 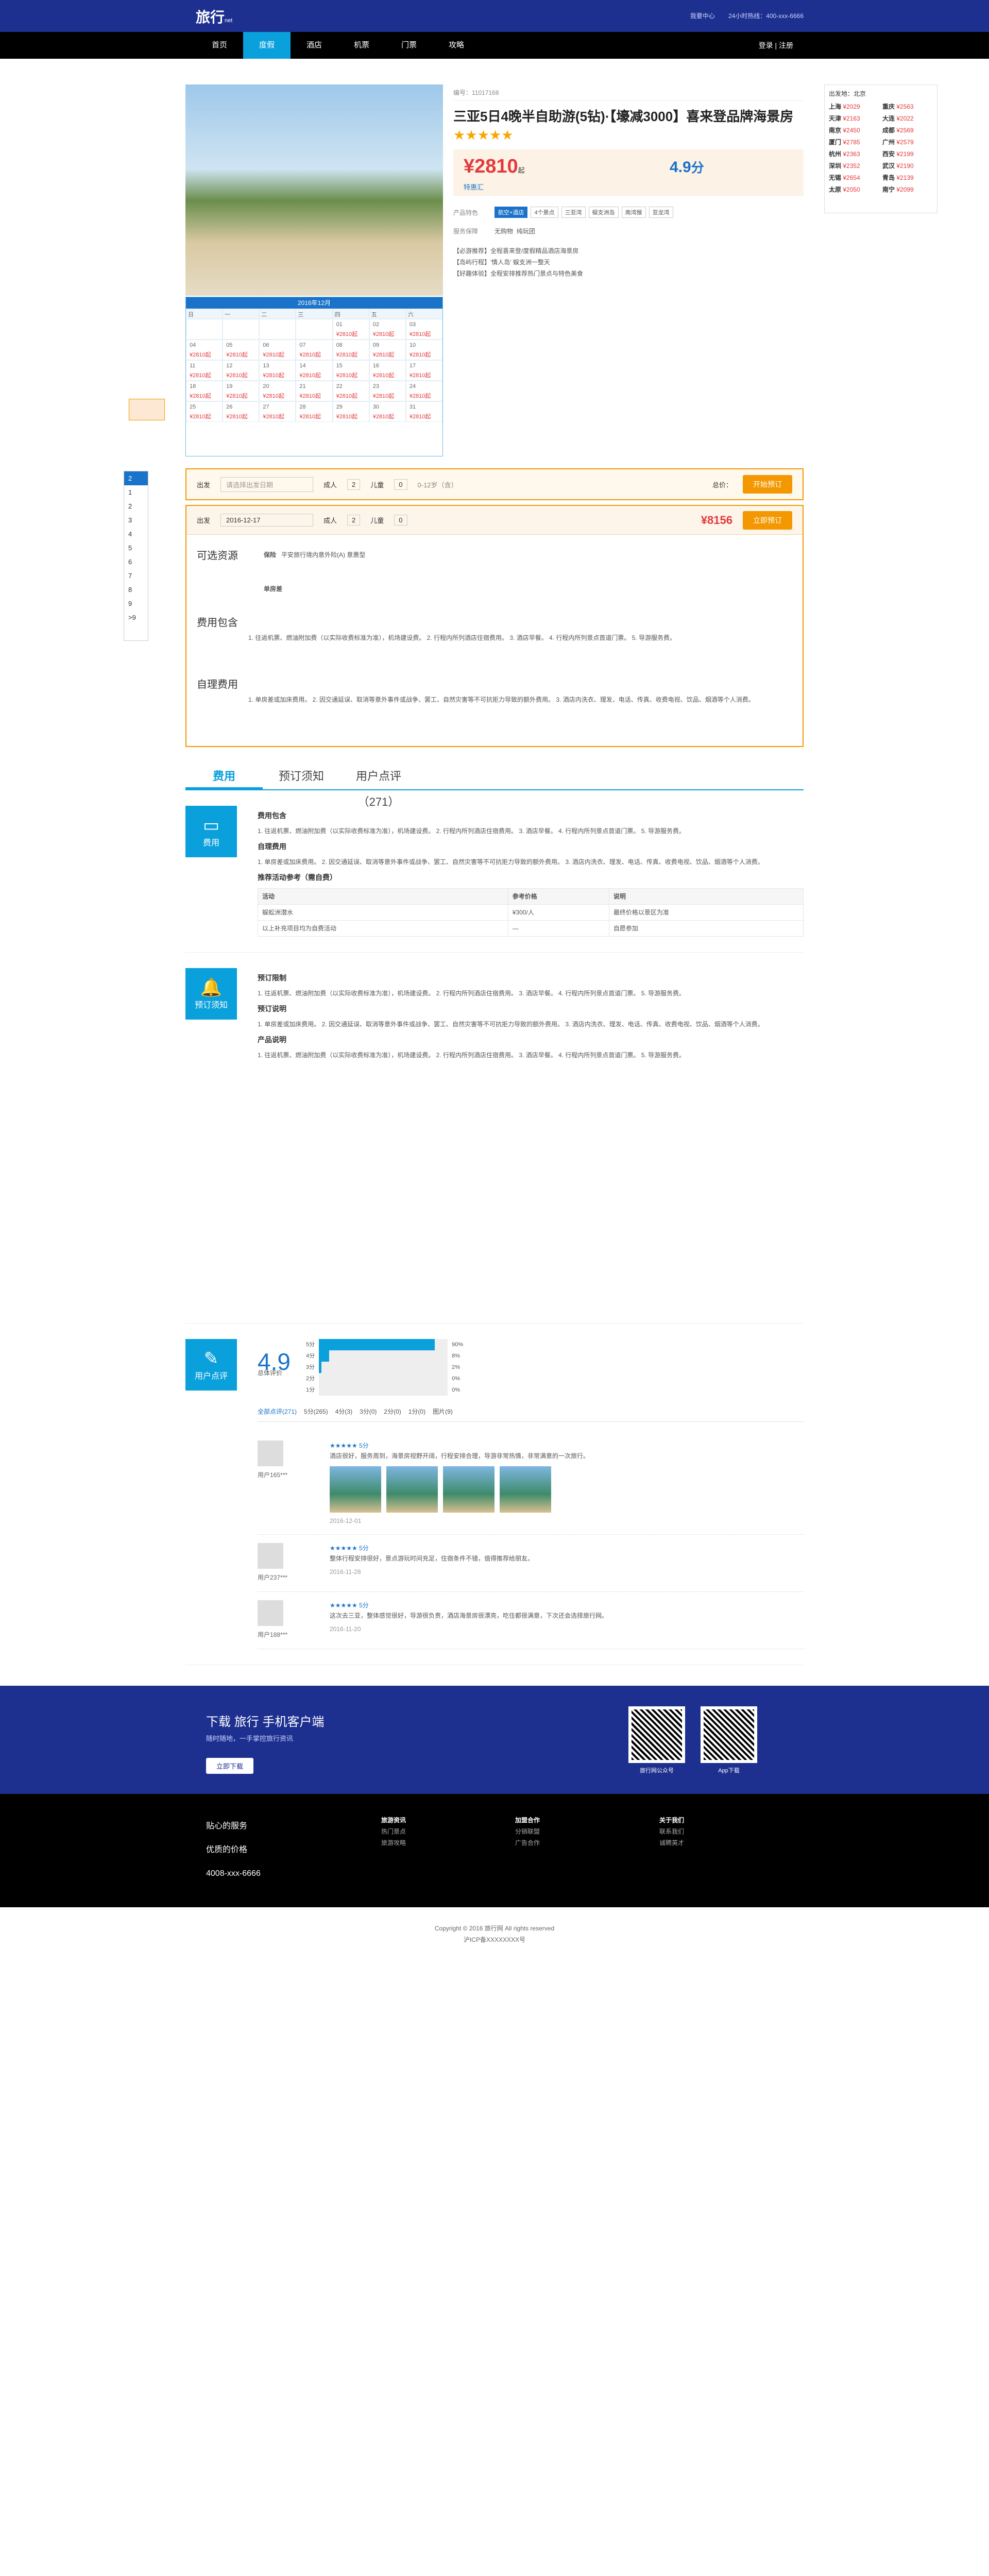 What do you see at coordinates (908, 106) in the screenshot?
I see `city-price: 重庆 ¥2563` at bounding box center [908, 106].